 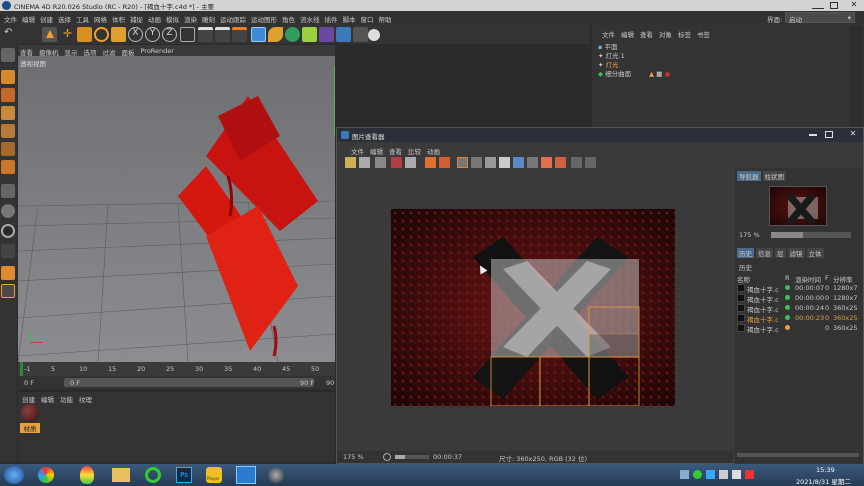 What do you see at coordinates (8, 231) in the screenshot?
I see `viewport-solo-icon` at bounding box center [8, 231].